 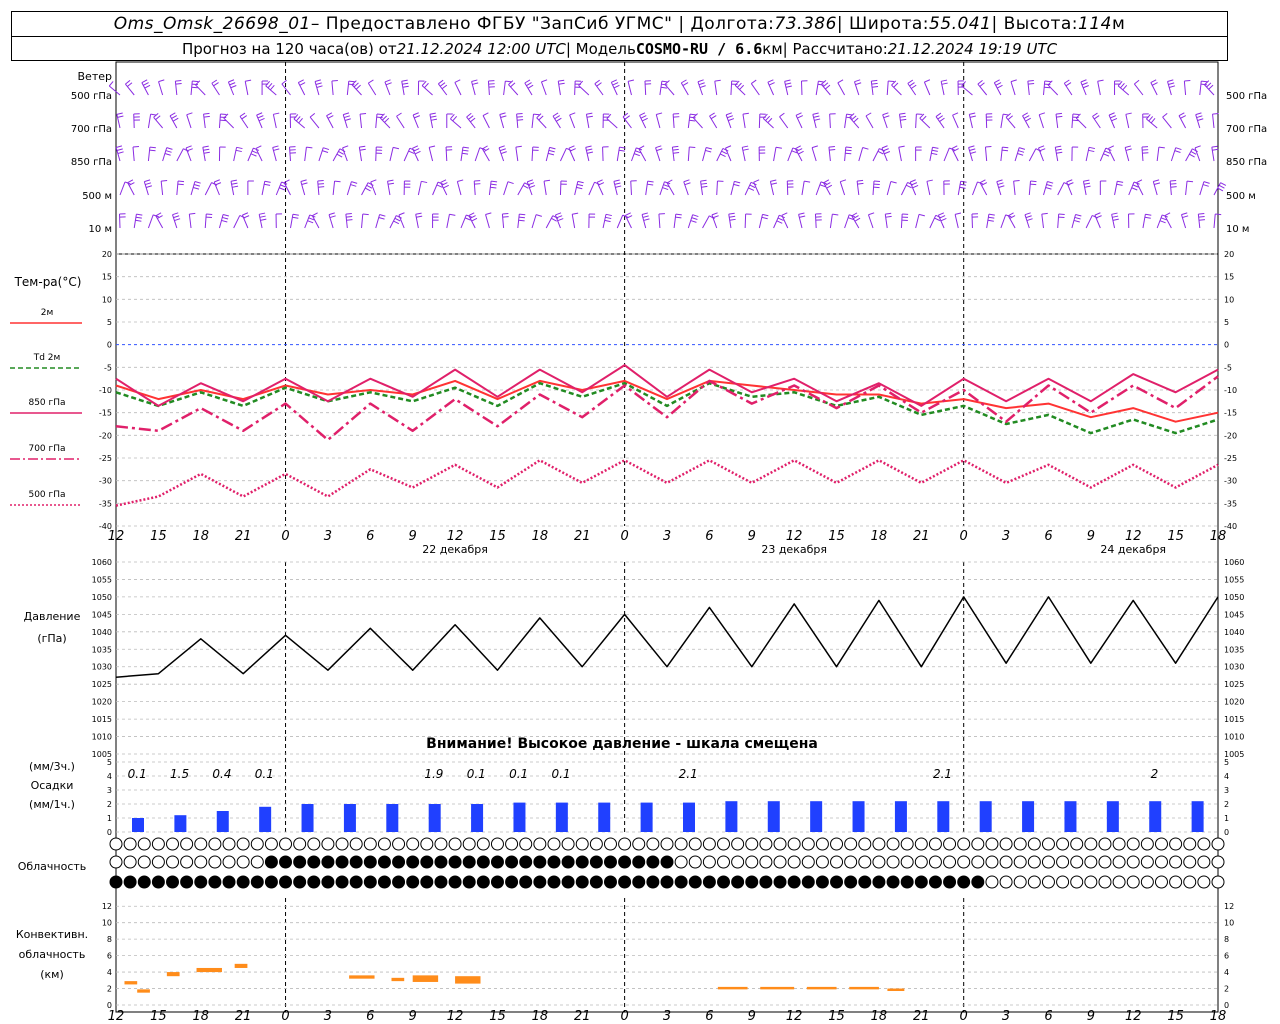 What do you see at coordinates (52, 866) in the screenshot?
I see `cloud-title: Облачность` at bounding box center [52, 866].